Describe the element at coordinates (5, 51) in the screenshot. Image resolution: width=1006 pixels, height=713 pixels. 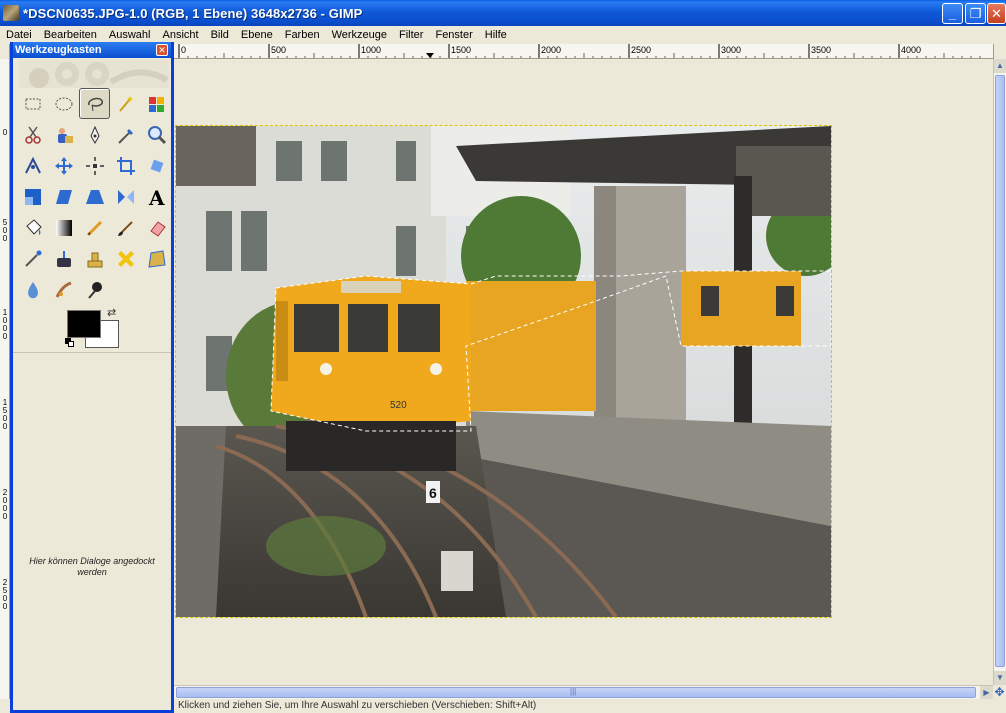
I see `ruler-corner-button` at that location.